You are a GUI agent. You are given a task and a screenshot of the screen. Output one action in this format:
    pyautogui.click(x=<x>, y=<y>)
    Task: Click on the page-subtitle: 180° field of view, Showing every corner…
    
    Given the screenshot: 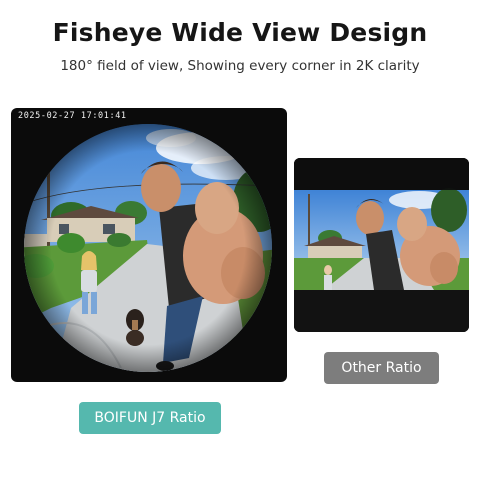 What is the action you would take?
    pyautogui.click(x=240, y=66)
    